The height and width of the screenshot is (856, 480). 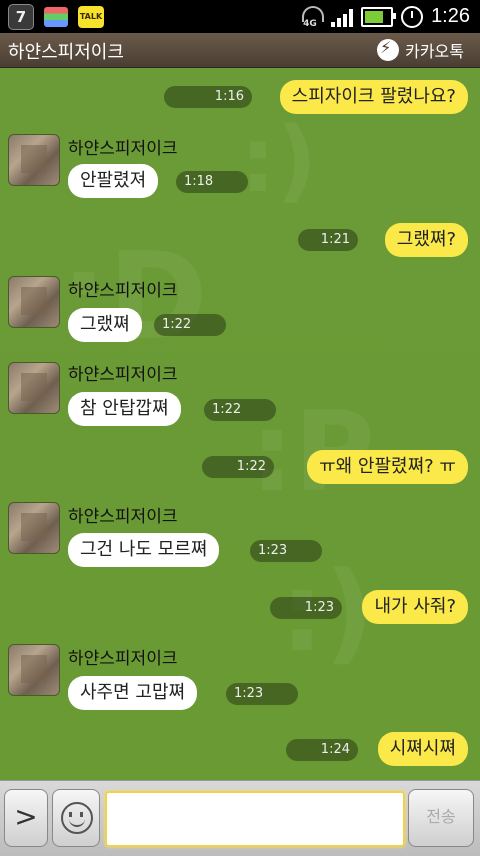 I want to click on notification-count-icon: 7, so click(x=21, y=17).